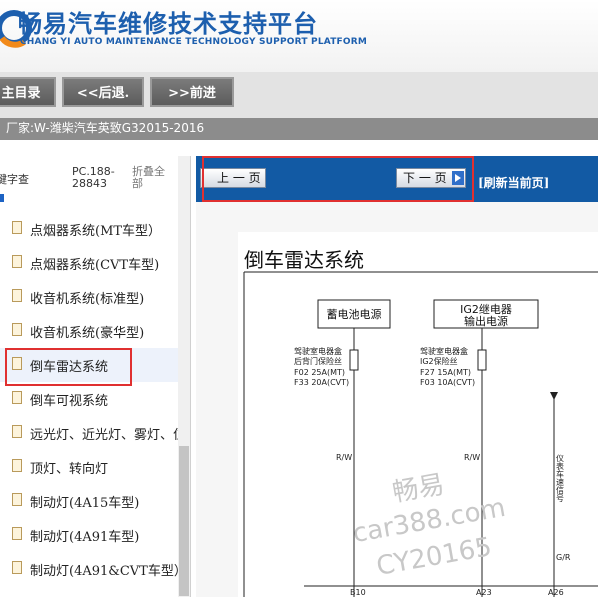 Image resolution: width=598 pixels, height=597 pixels. What do you see at coordinates (85, 503) in the screenshot?
I see `tree-item-label: 制动灯(4A15车型)` at bounding box center [85, 503].